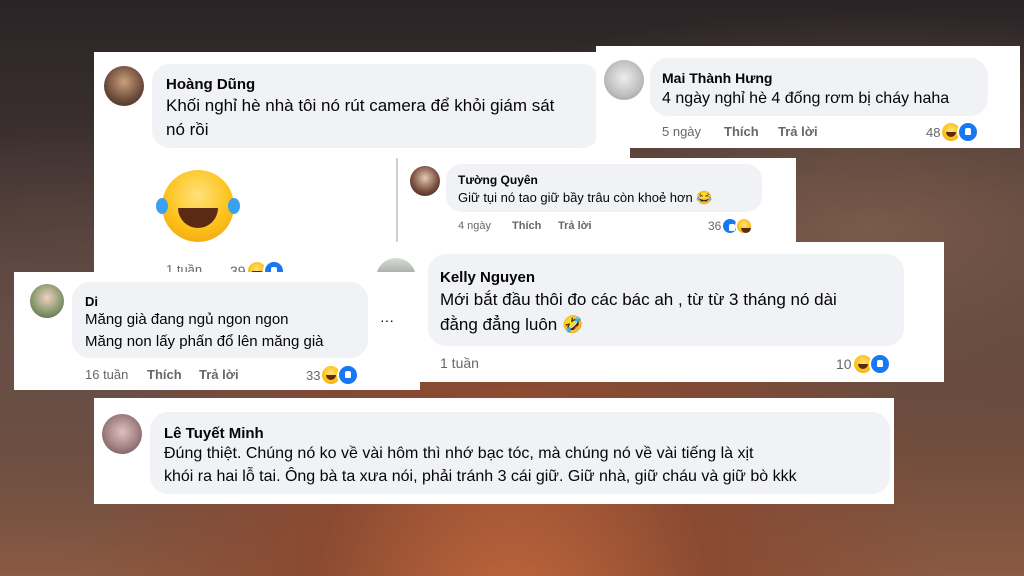 The image size is (1024, 576). What do you see at coordinates (333, 375) in the screenshot?
I see `reaction-summary: 33` at bounding box center [333, 375].